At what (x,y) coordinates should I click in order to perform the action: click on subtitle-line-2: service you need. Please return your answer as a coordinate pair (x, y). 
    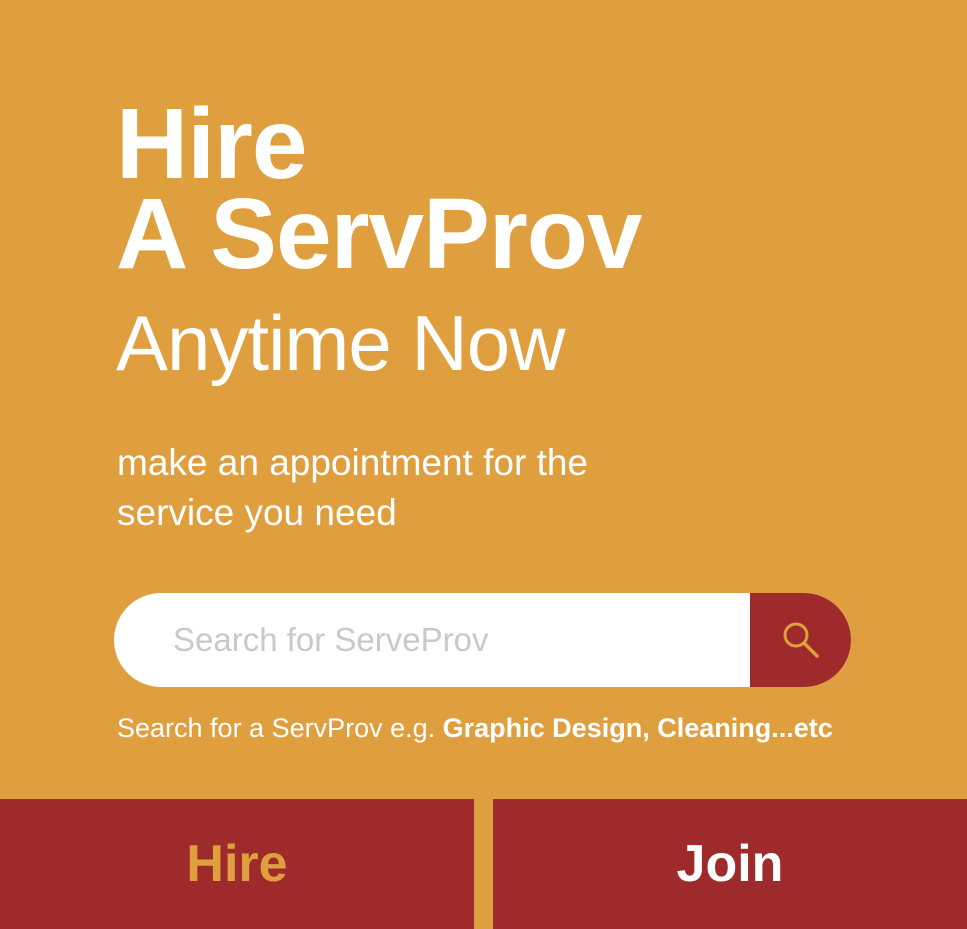
    Looking at the image, I should click on (257, 512).